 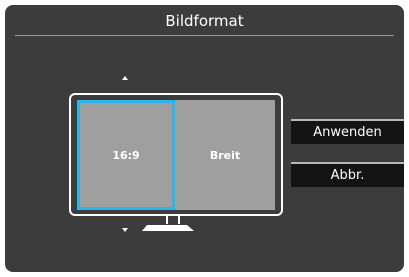 I want to click on aspect-option-16-9: 16:9, so click(x=126, y=155).